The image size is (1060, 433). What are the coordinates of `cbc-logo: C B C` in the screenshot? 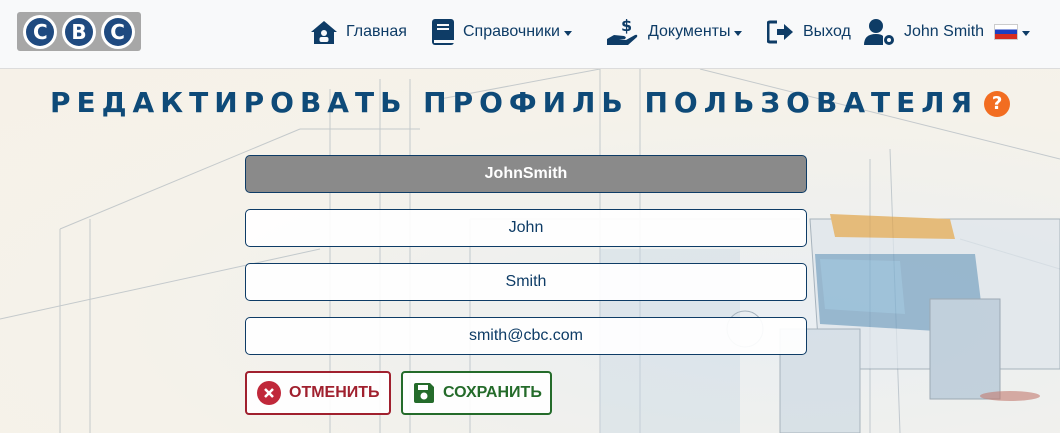 It's located at (79, 31).